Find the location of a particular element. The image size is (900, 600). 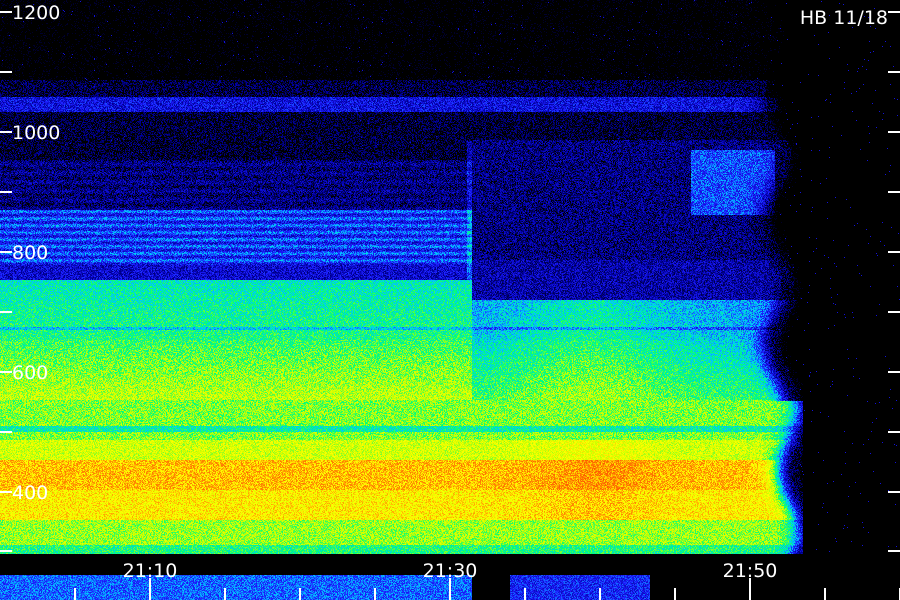

x-tick-label: 21:50 is located at coordinates (750, 571).